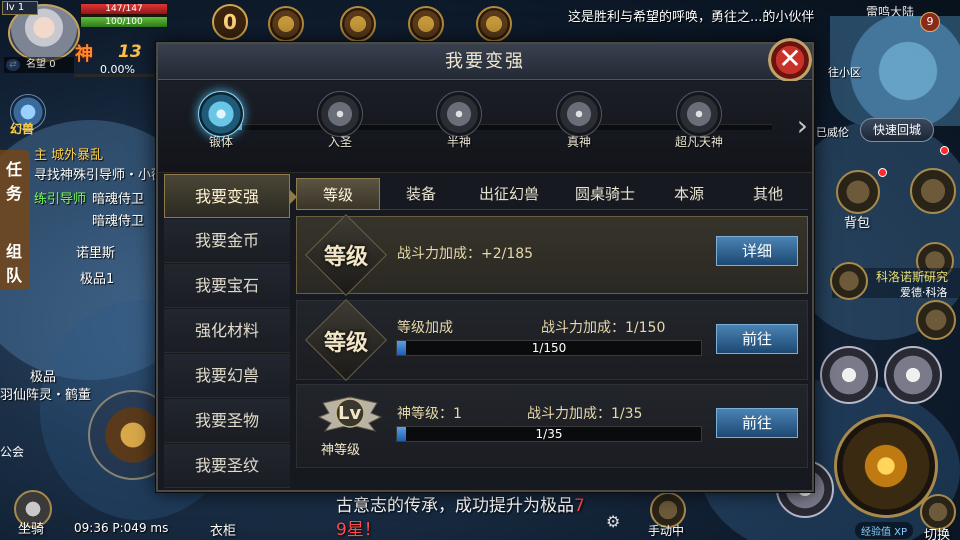 Image resolution: width=960 pixels, height=540 pixels. What do you see at coordinates (924, 292) in the screenshot?
I see `npc-subtitle: 爱德·科洛` at bounding box center [924, 292].